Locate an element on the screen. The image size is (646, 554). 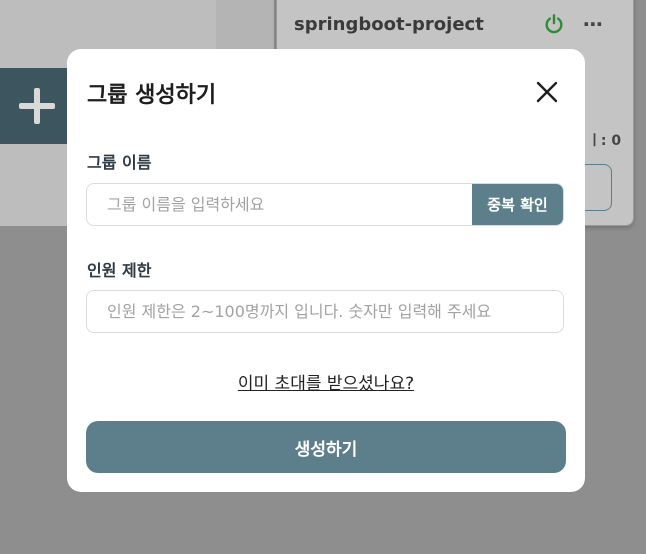
more-horizontal-icon: ⋯ is located at coordinates (593, 24).